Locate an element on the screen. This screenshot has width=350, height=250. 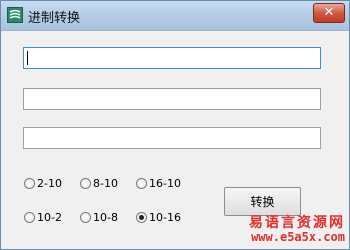
window-title: 进制转换 is located at coordinates (54, 18).